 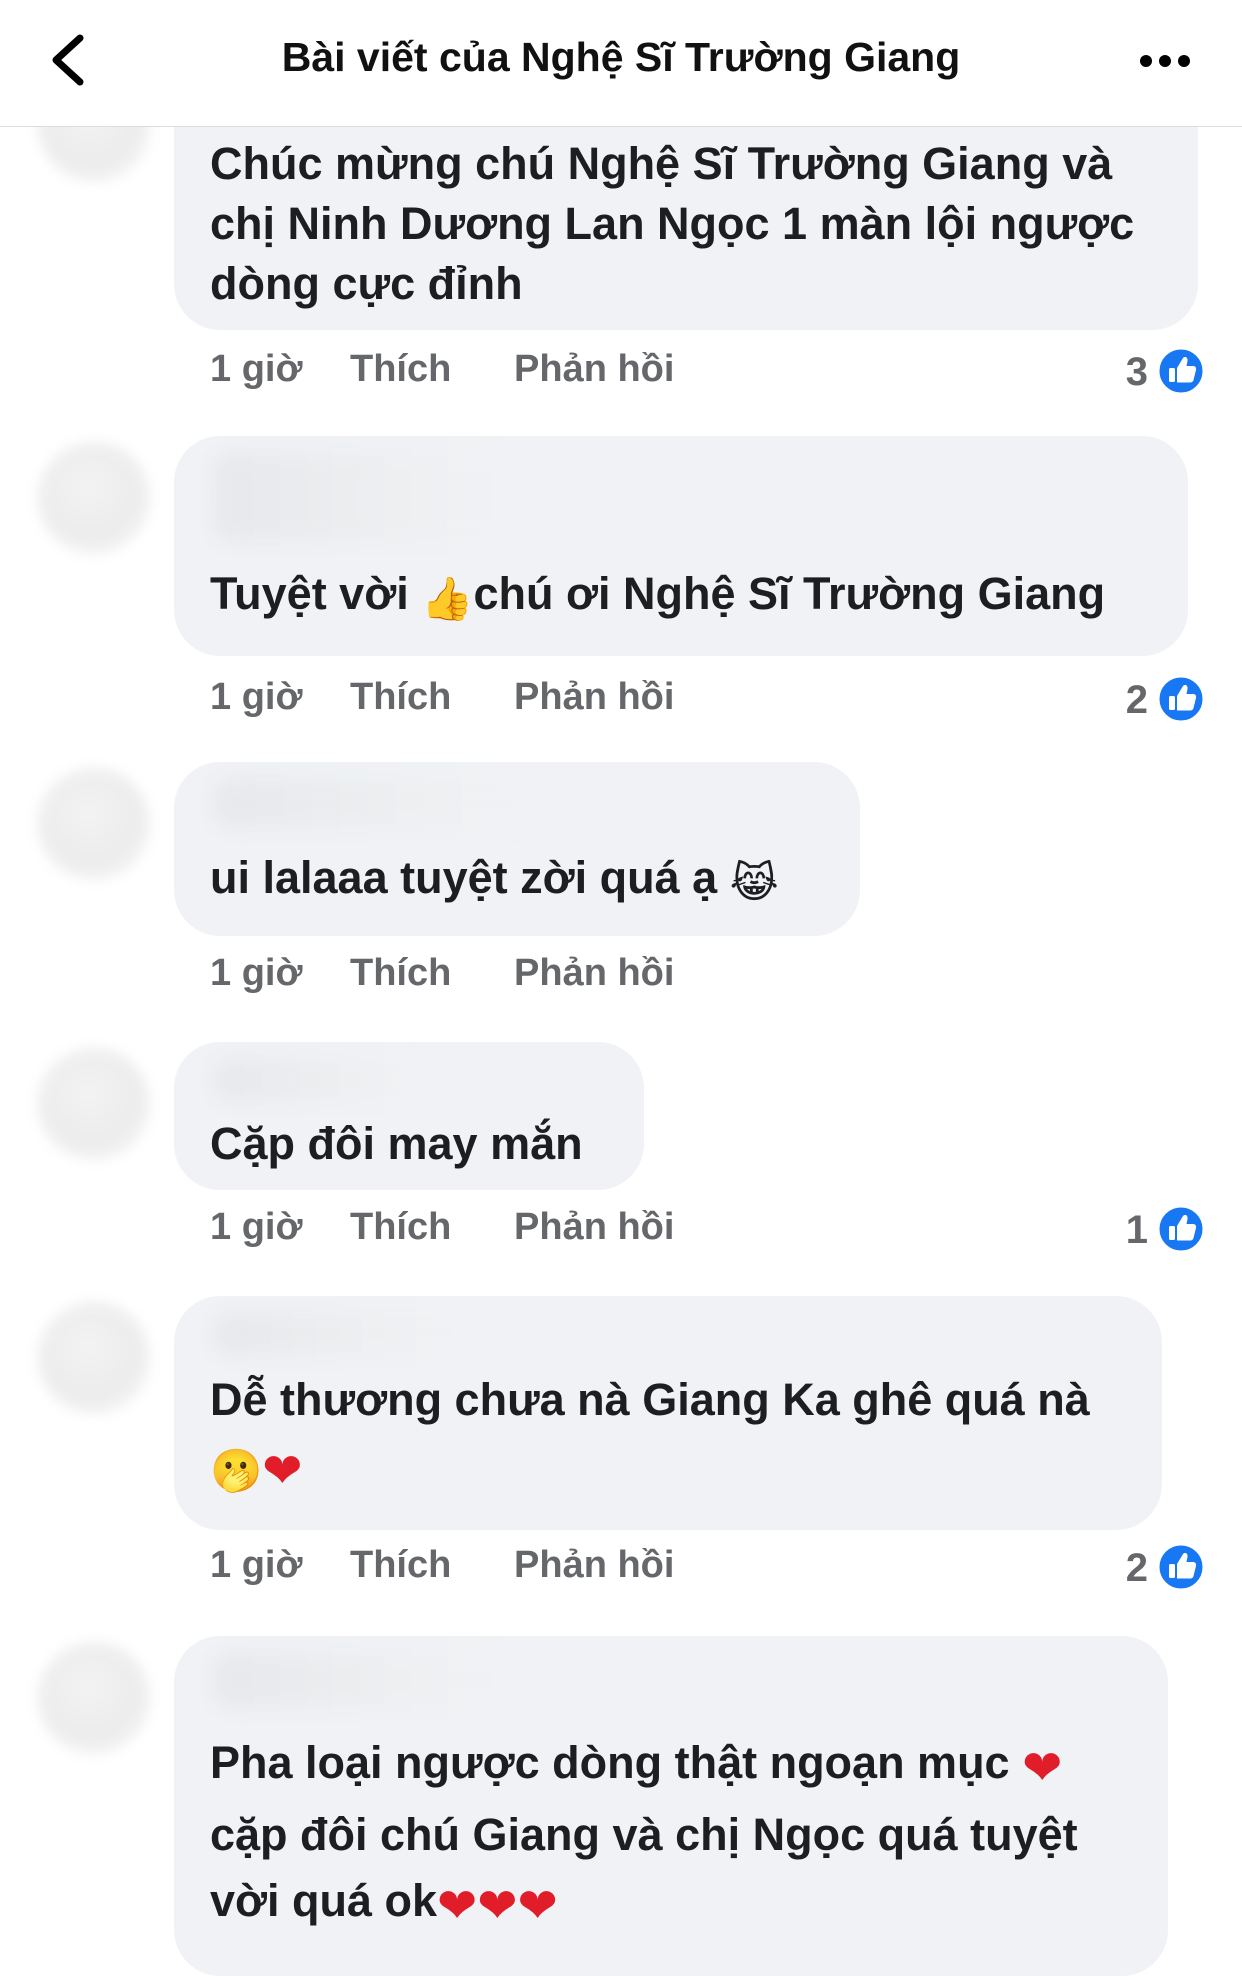 I want to click on chevron-left-icon, so click(x=68, y=60).